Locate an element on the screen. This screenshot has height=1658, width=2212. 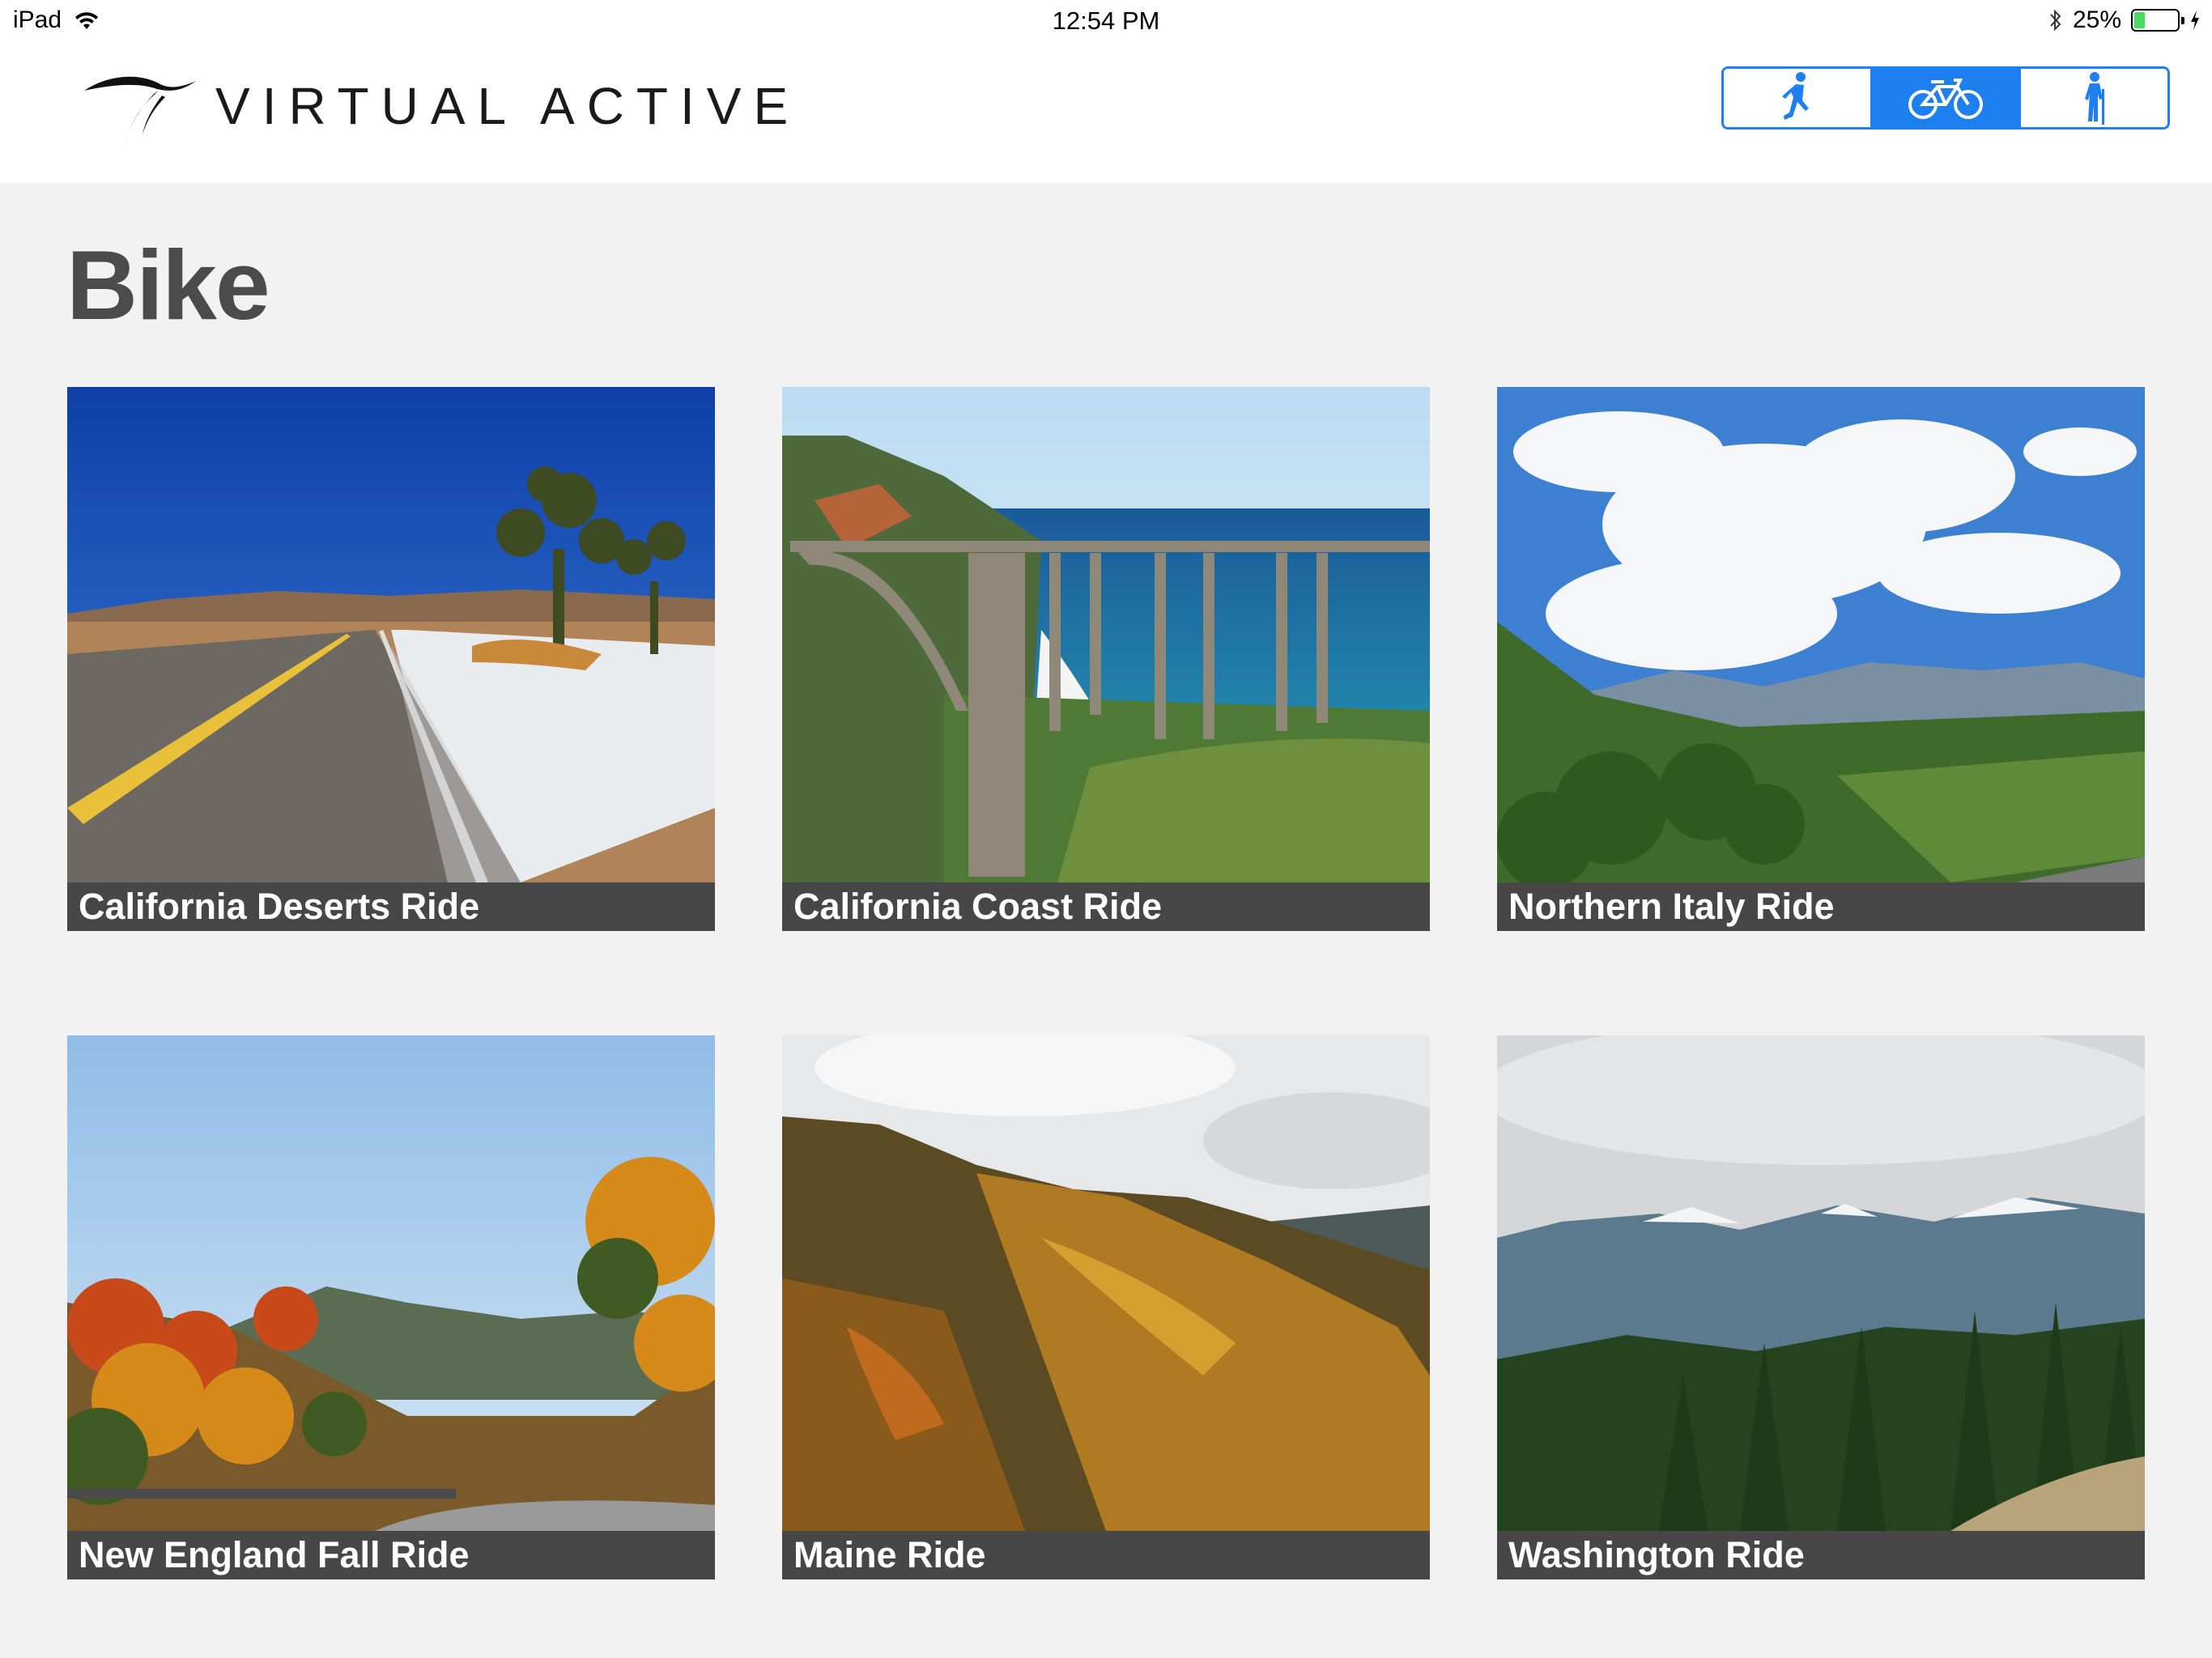
battery-percent: 25% is located at coordinates (2097, 19).